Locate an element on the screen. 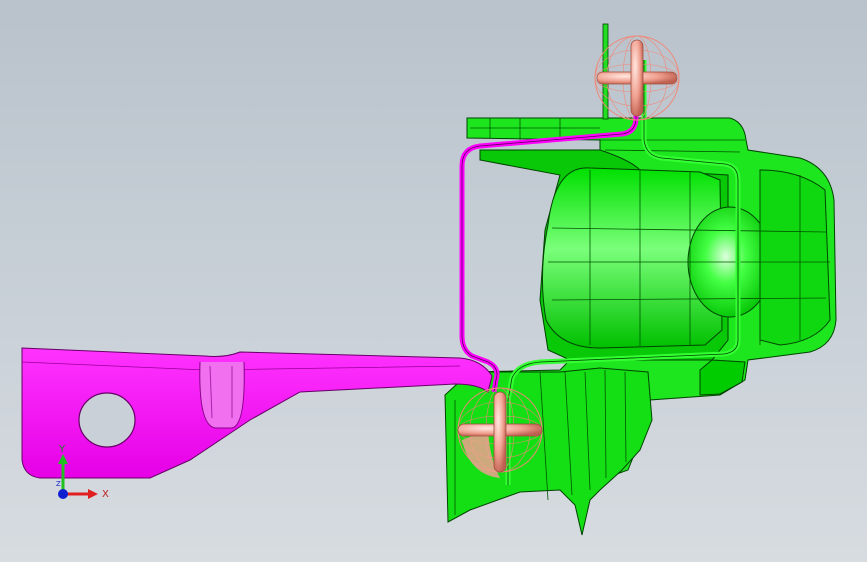 This screenshot has height=562, width=867. z-axis-label: Z is located at coordinates (58, 484).